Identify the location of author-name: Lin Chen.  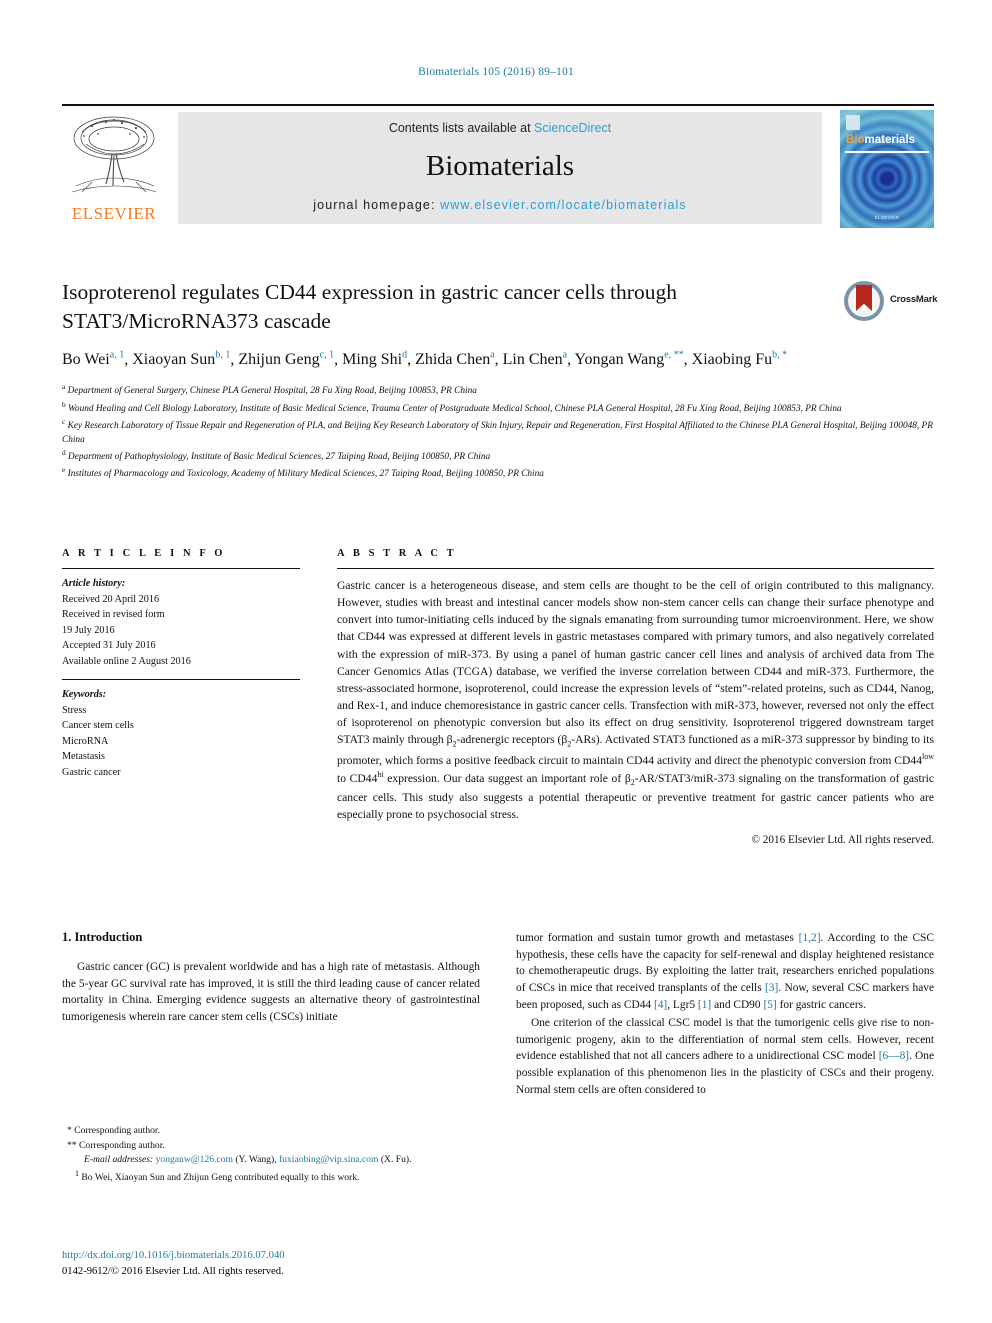
(532, 360).